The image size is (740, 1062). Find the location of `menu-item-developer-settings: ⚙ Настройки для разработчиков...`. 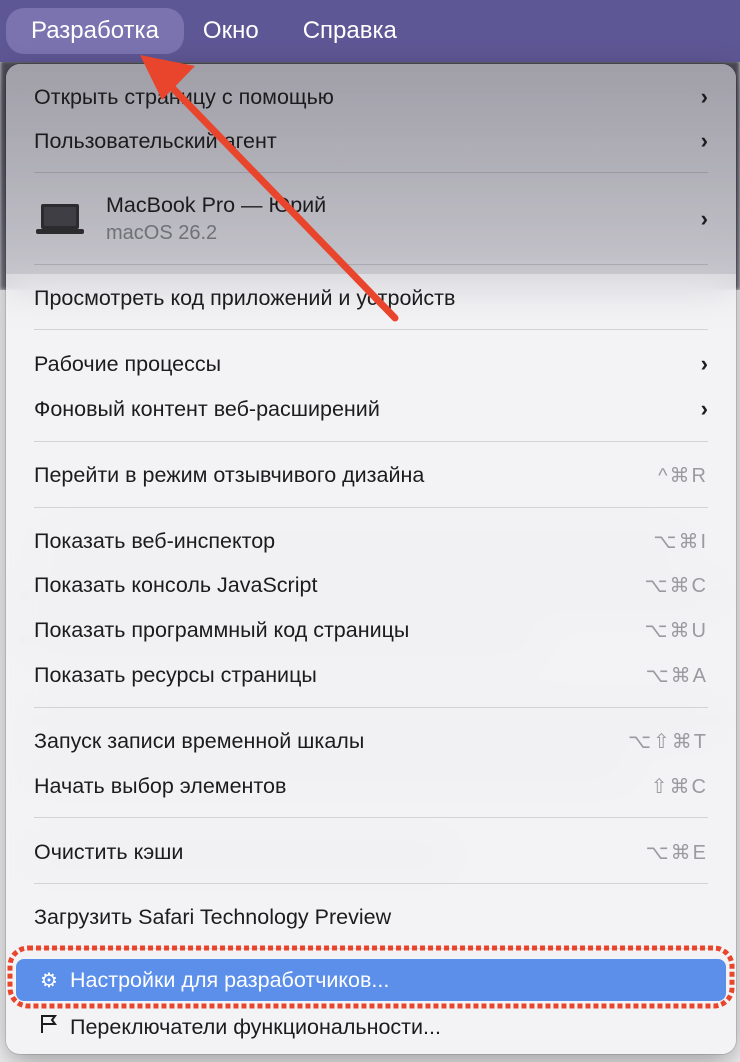

menu-item-developer-settings: ⚙ Настройки для разработчиков... is located at coordinates (371, 980).